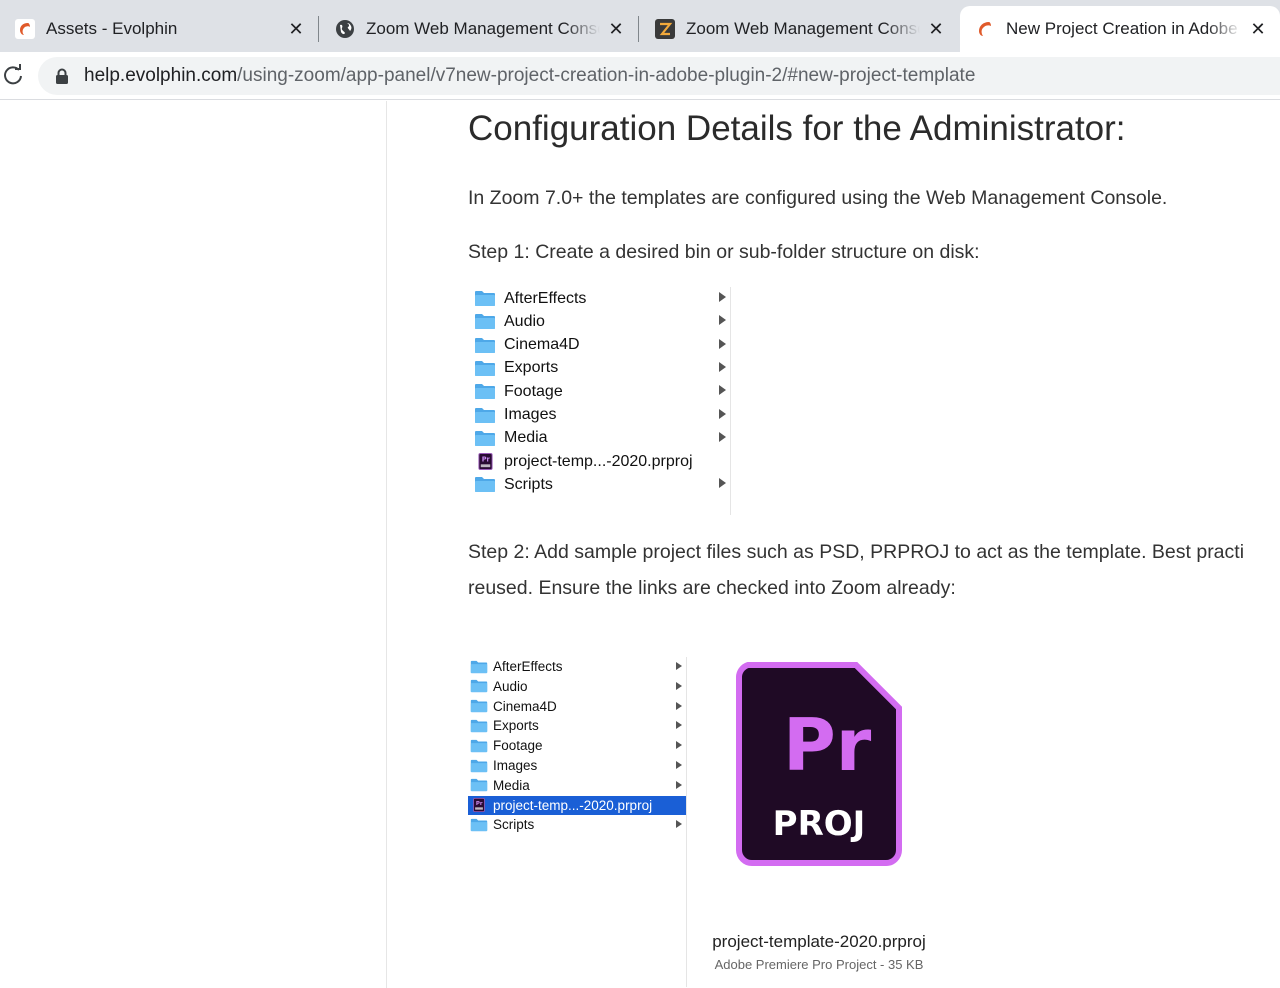 This screenshot has height=988, width=1280. I want to click on sidebar-divider, so click(386, 544).